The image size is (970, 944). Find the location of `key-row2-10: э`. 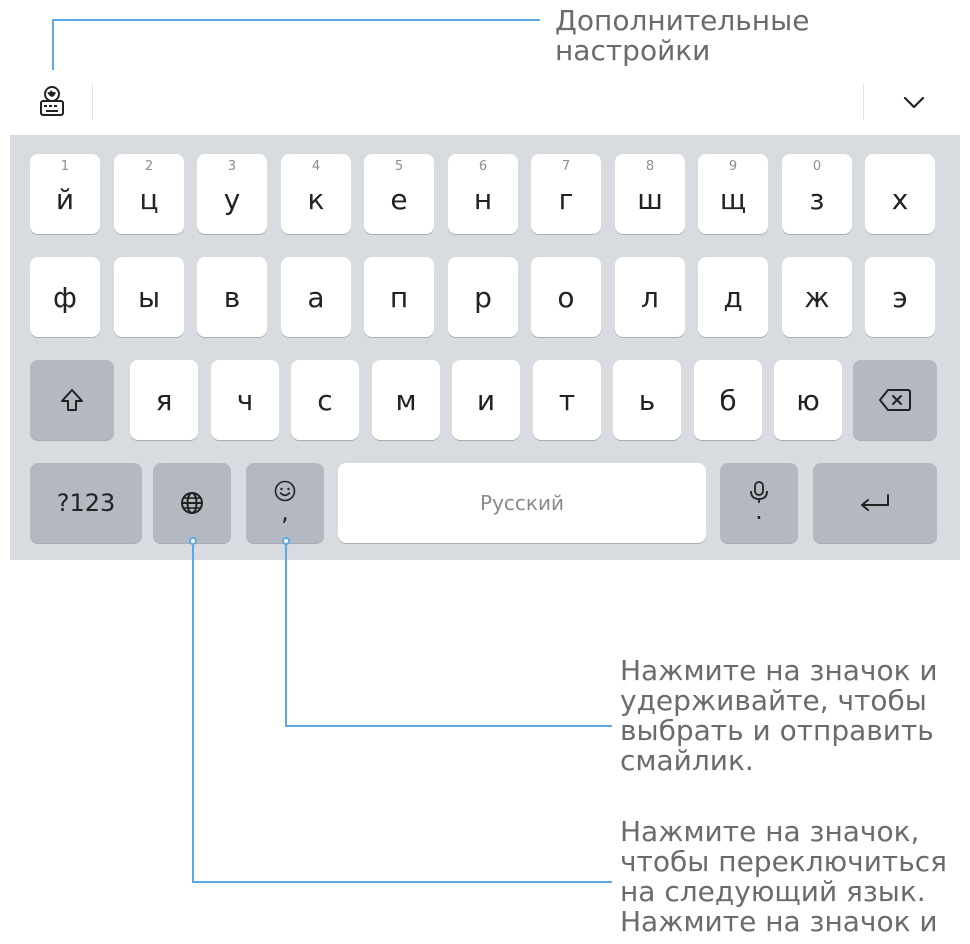

key-row2-10: э is located at coordinates (900, 297).